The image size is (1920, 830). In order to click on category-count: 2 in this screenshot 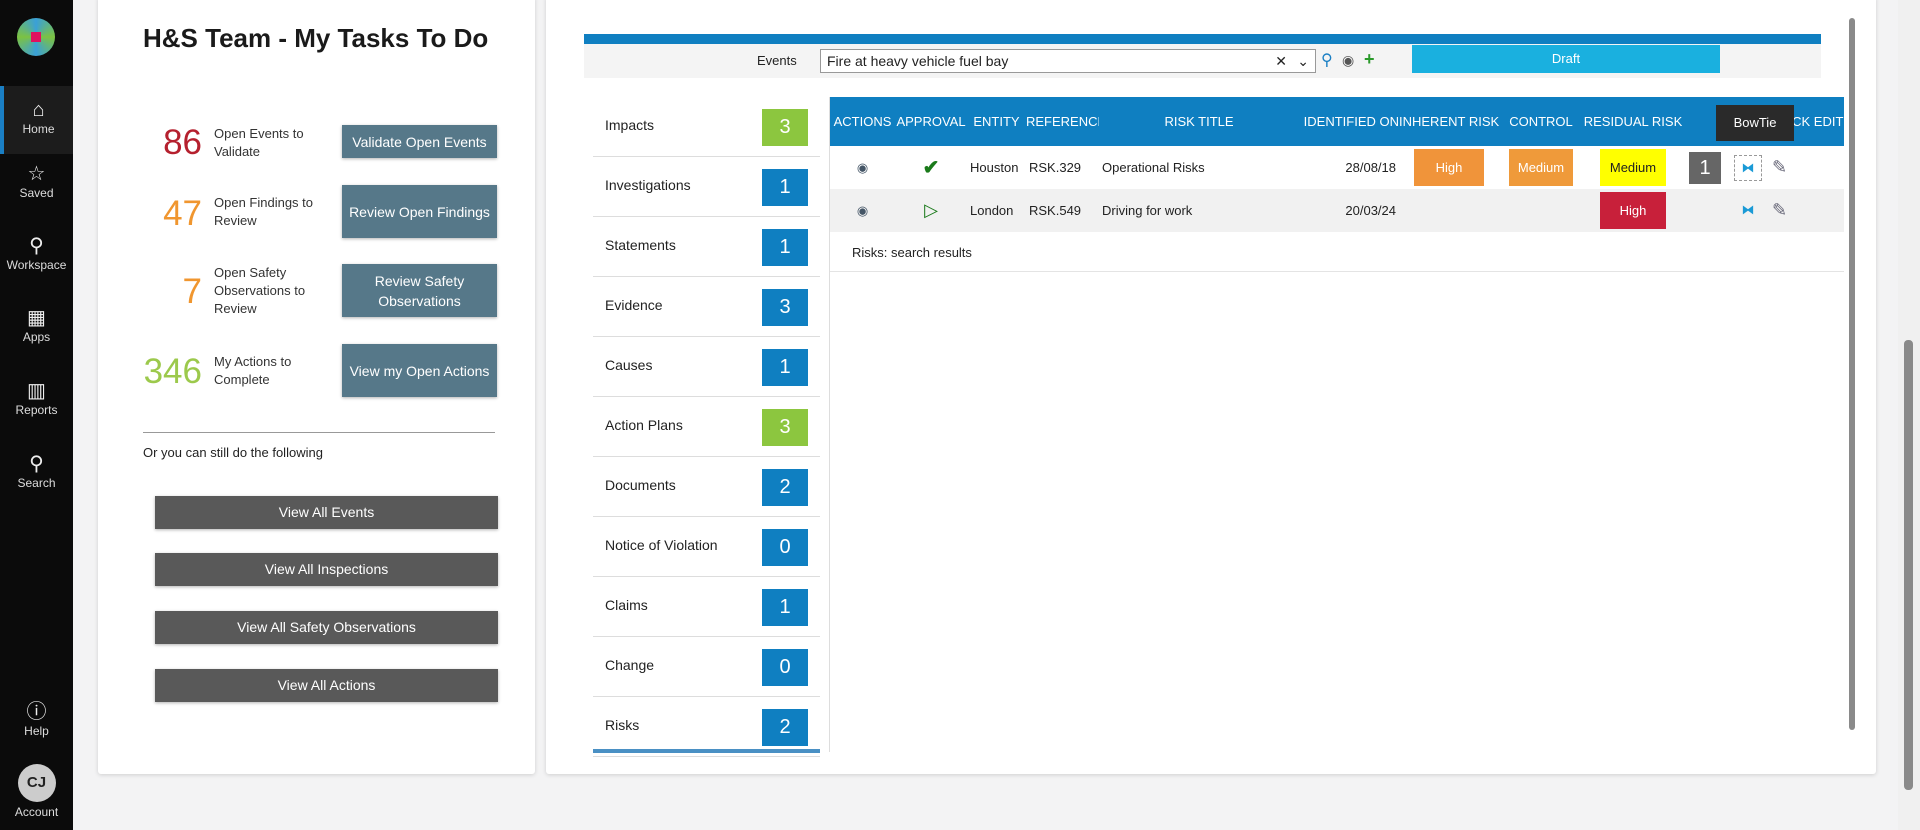, I will do `click(785, 487)`.